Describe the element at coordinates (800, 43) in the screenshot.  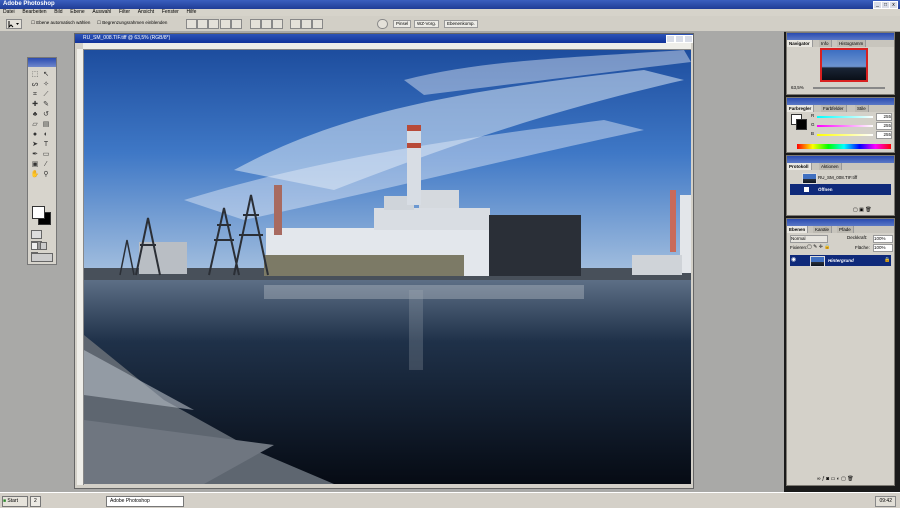
I see `tab-navigator: Navigator` at that location.